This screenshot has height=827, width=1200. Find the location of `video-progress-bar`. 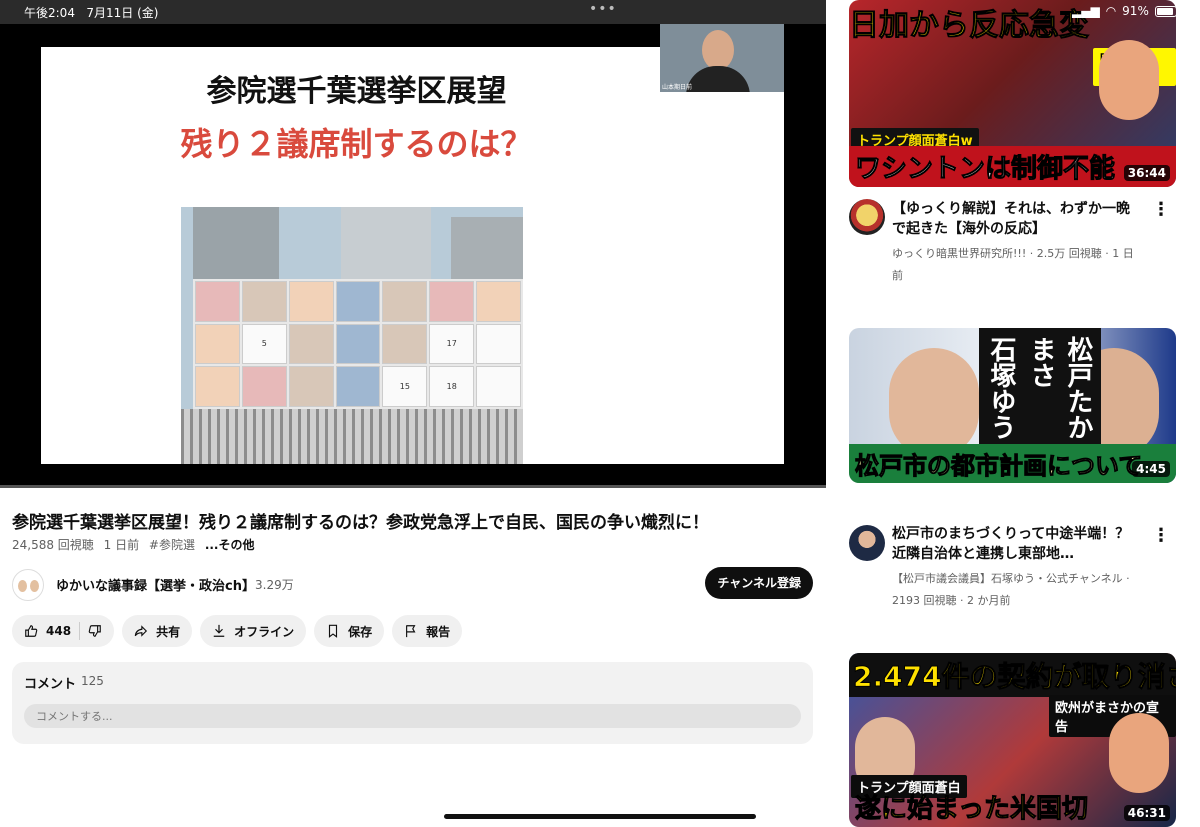

video-progress-bar is located at coordinates (413, 486).